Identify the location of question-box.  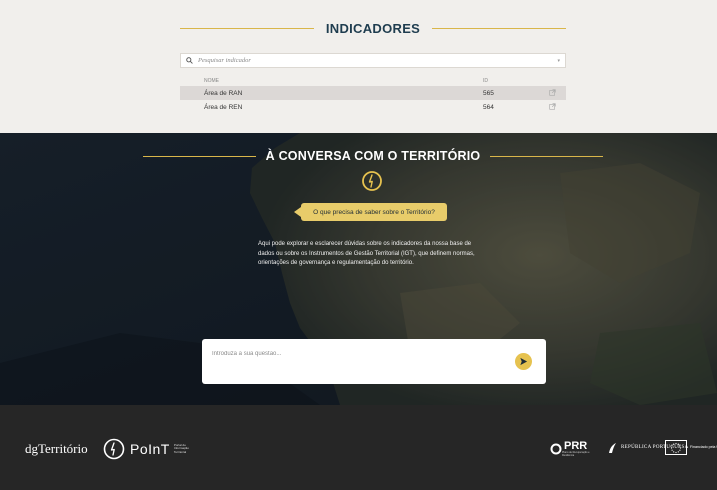
(374, 361).